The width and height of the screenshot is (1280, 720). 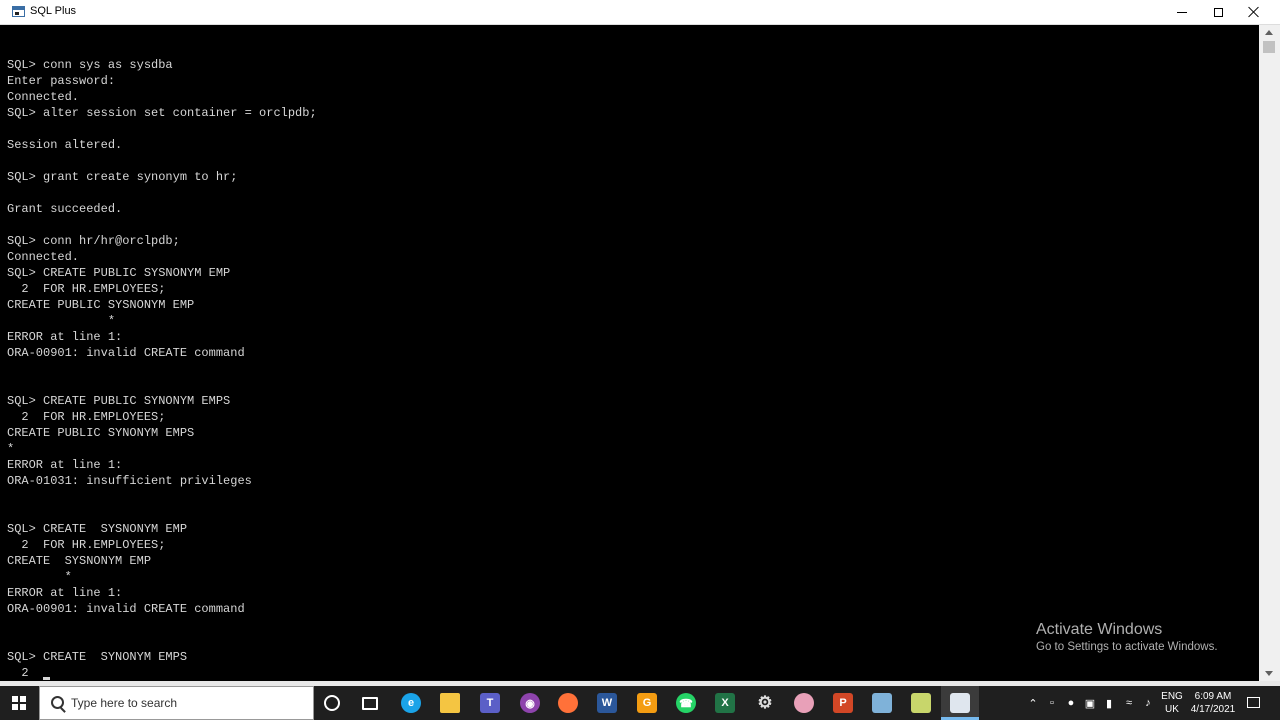 What do you see at coordinates (332, 703) in the screenshot?
I see `cortana-icon` at bounding box center [332, 703].